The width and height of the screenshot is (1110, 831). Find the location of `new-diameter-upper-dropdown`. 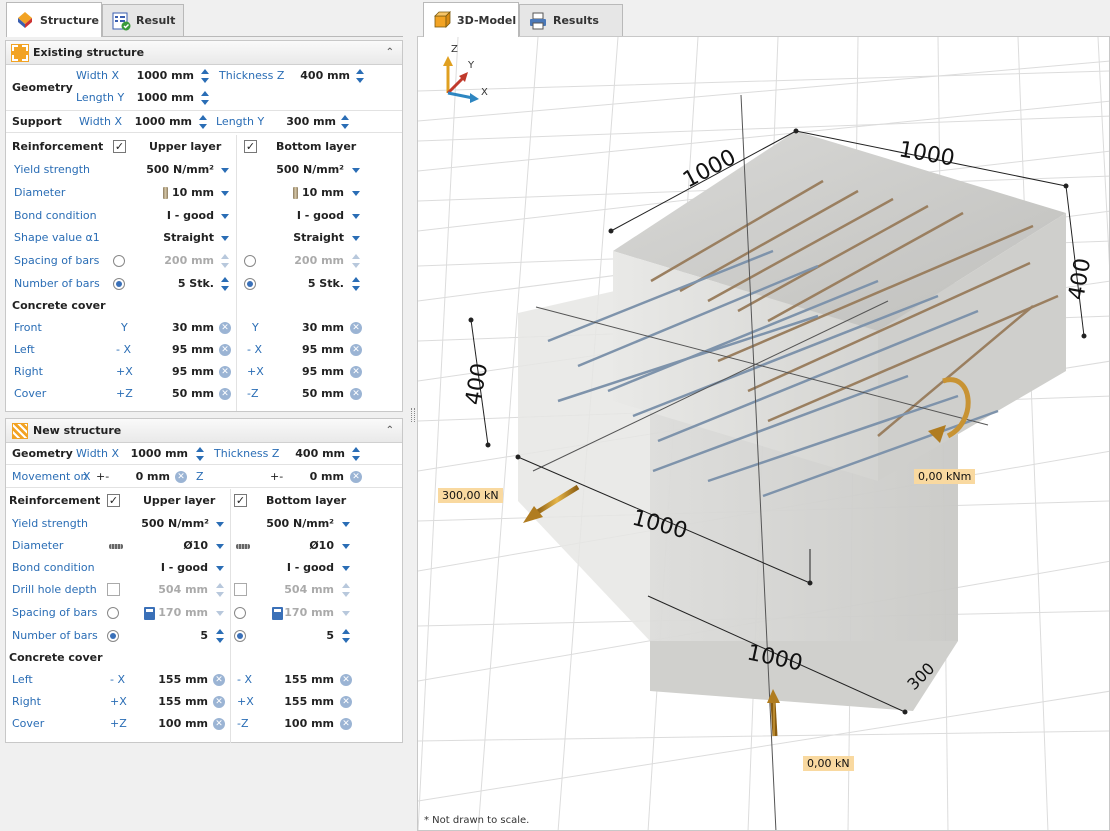

new-diameter-upper-dropdown is located at coordinates (220, 546).